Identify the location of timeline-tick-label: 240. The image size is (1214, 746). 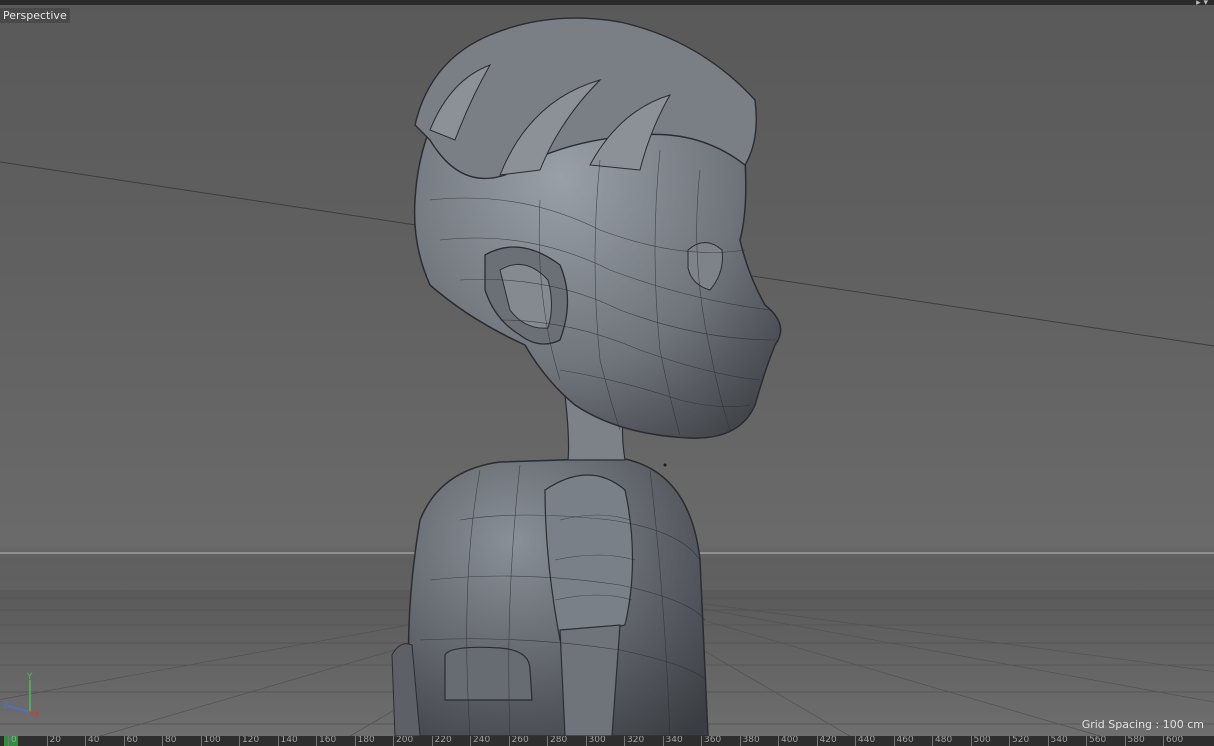
(482, 740).